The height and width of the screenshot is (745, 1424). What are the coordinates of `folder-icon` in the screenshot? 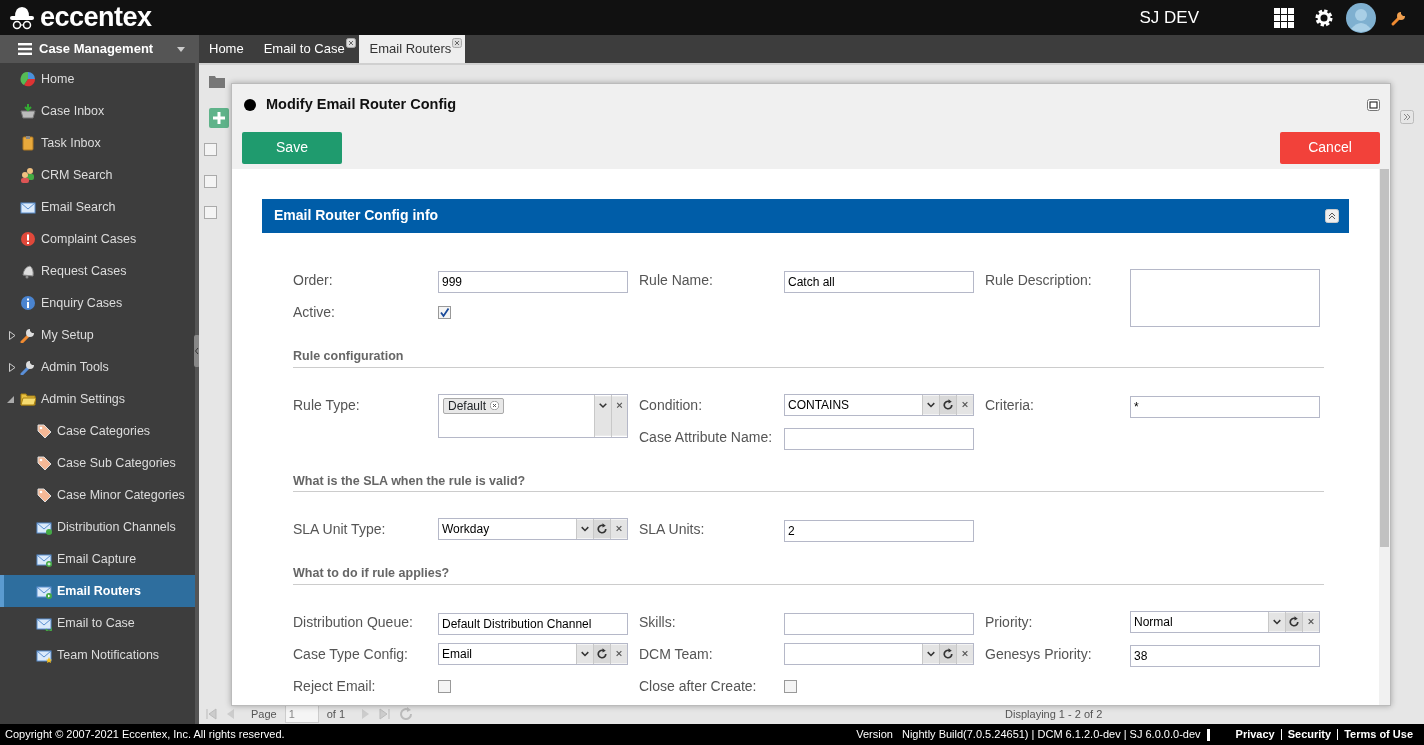 It's located at (28, 399).